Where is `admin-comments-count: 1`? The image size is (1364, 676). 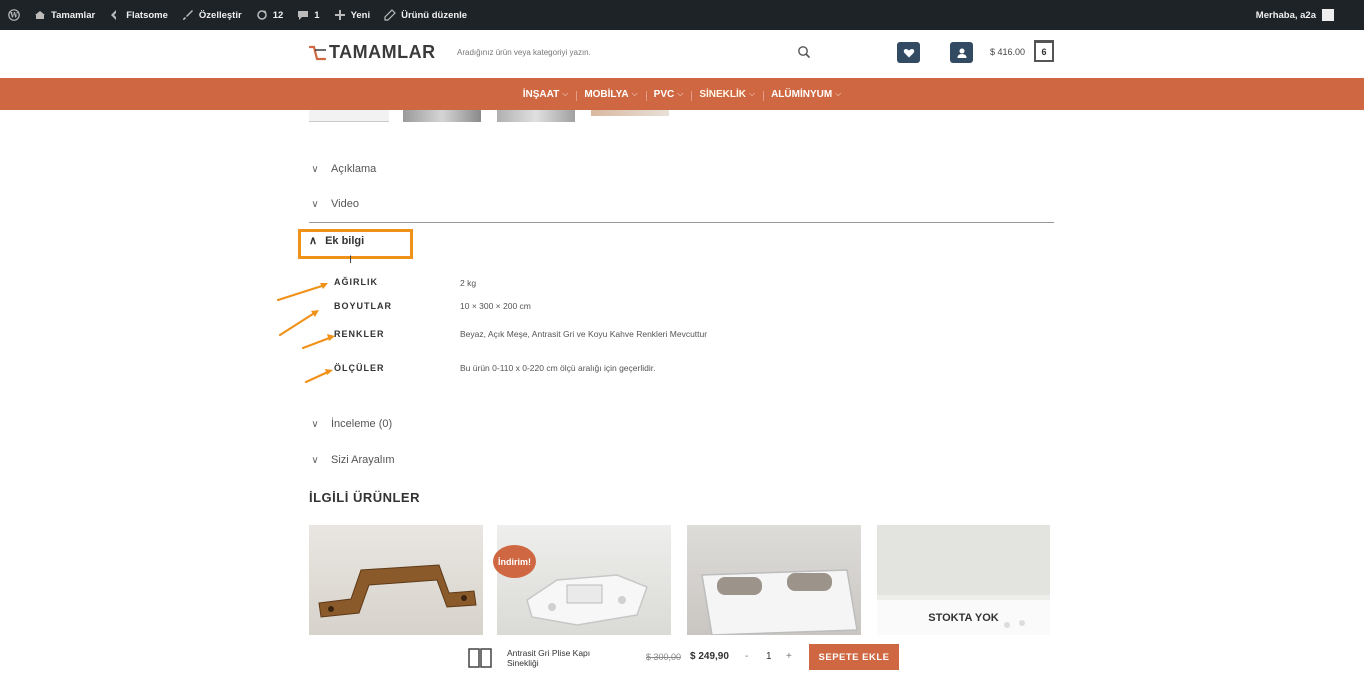
admin-comments-count: 1 is located at coordinates (317, 15).